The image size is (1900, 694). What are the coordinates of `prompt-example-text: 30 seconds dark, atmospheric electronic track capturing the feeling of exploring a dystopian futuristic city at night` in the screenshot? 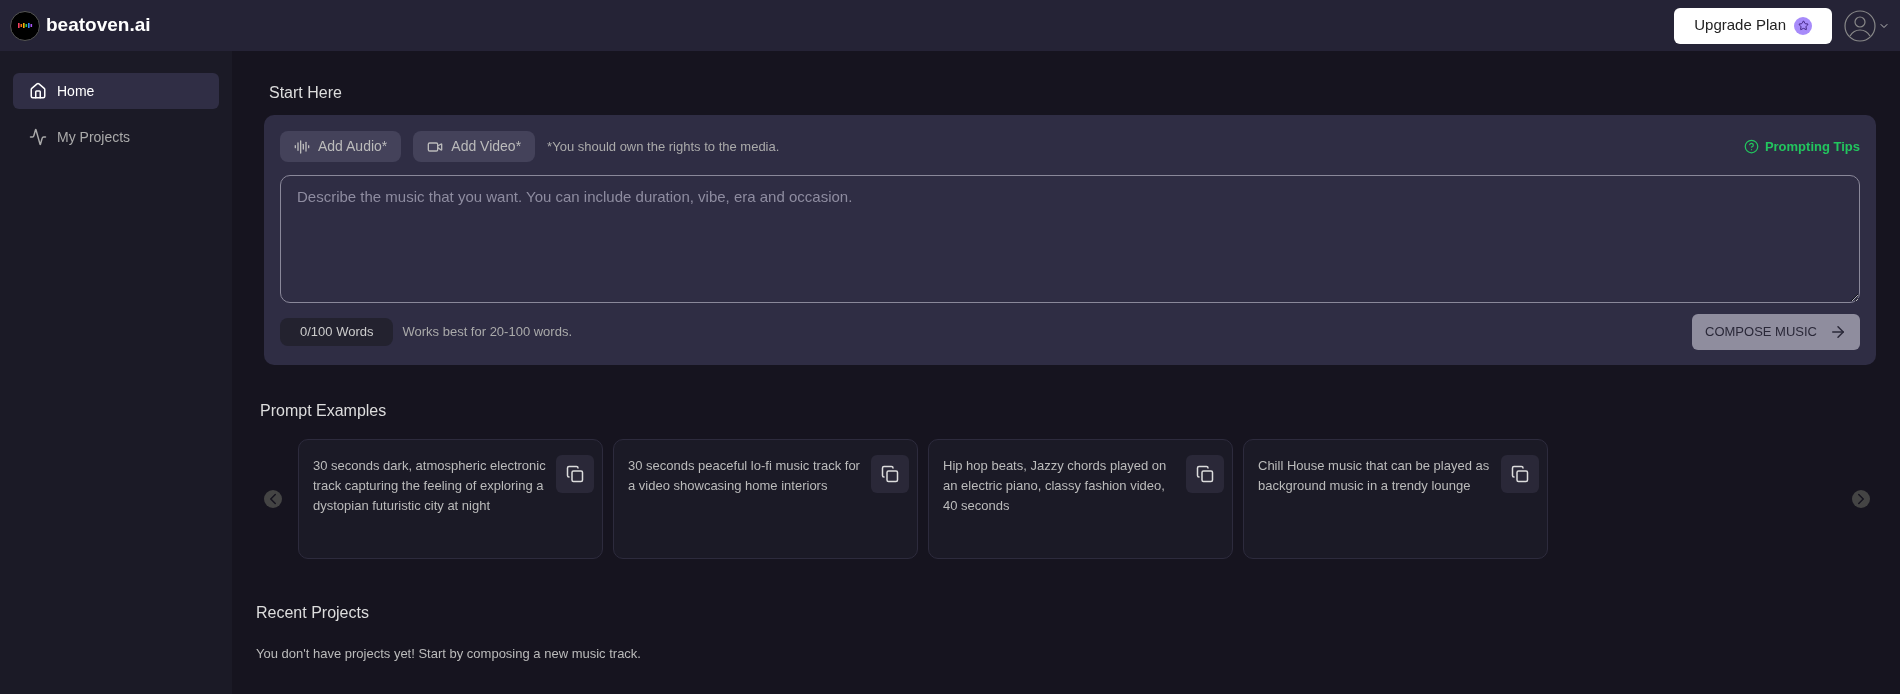 It's located at (430, 486).